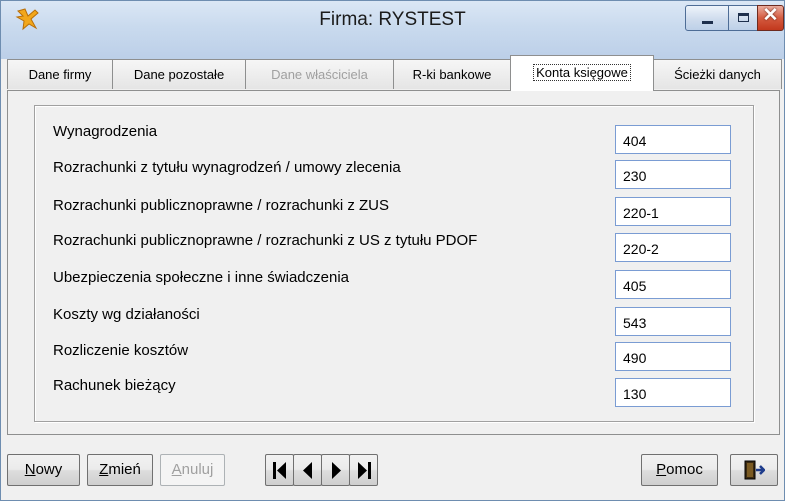 This screenshot has height=501, width=785. I want to click on previous-record-icon, so click(307, 470).